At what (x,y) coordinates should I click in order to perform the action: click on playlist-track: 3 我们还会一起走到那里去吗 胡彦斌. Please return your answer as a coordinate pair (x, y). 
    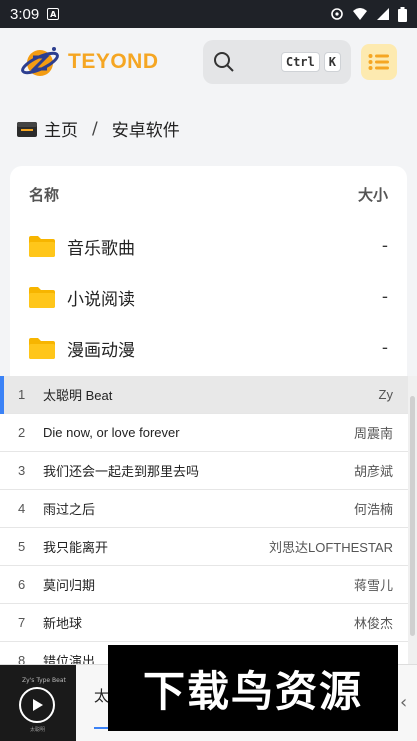
    Looking at the image, I should click on (204, 471).